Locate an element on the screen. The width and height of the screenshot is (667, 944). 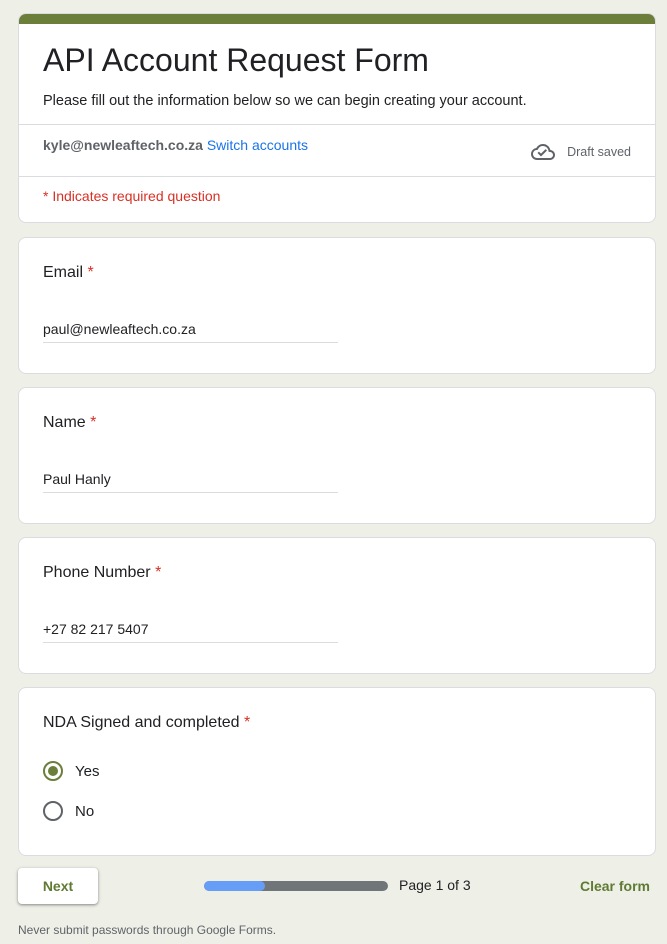
next-button: Next is located at coordinates (58, 886).